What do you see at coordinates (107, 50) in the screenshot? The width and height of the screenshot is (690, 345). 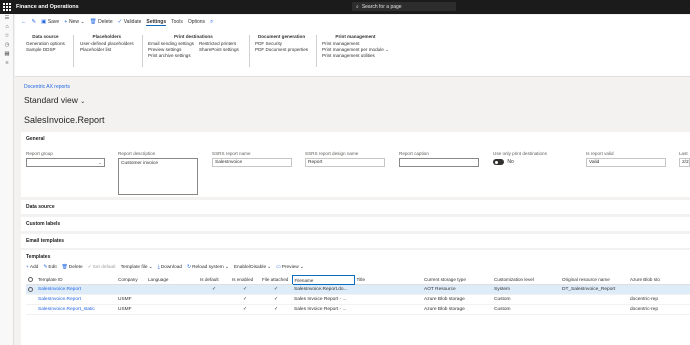 I see `placeholder-list-button: Placeholder list` at bounding box center [107, 50].